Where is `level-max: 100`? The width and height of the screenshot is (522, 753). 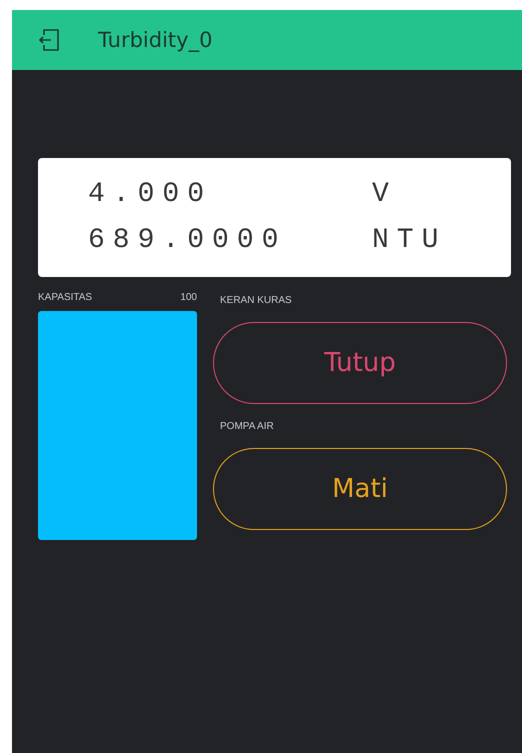 level-max: 100 is located at coordinates (188, 298).